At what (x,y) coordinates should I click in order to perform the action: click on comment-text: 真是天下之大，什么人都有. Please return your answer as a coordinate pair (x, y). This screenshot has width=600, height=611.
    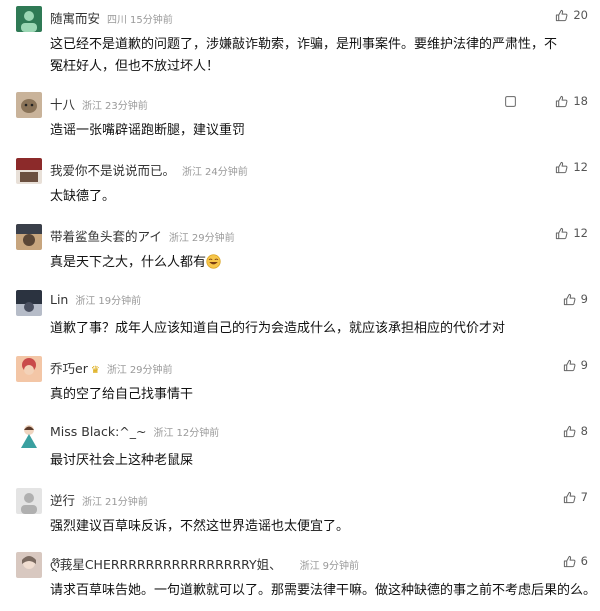
    Looking at the image, I should click on (305, 263).